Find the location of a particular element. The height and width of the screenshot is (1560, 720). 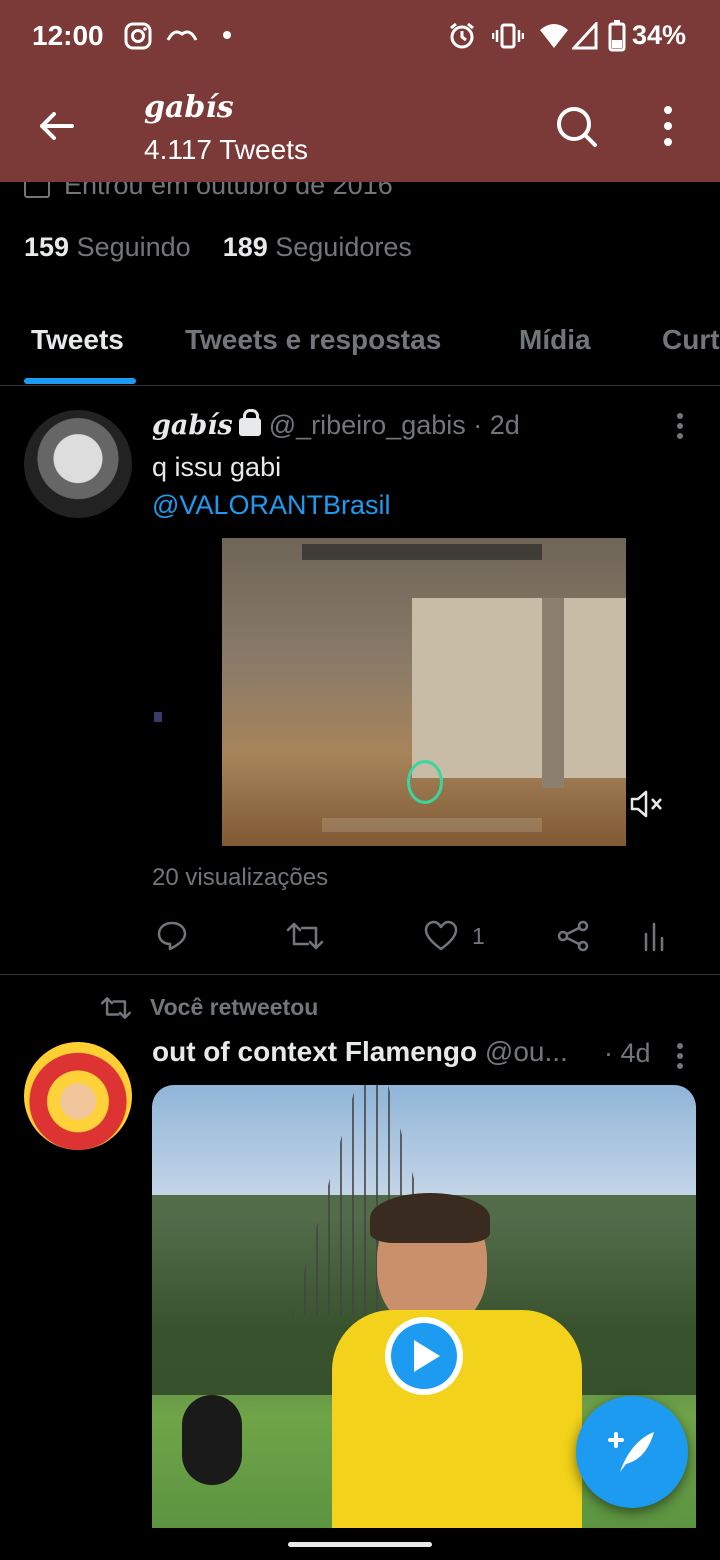

tab-tweets: Tweets is located at coordinates (77, 340).